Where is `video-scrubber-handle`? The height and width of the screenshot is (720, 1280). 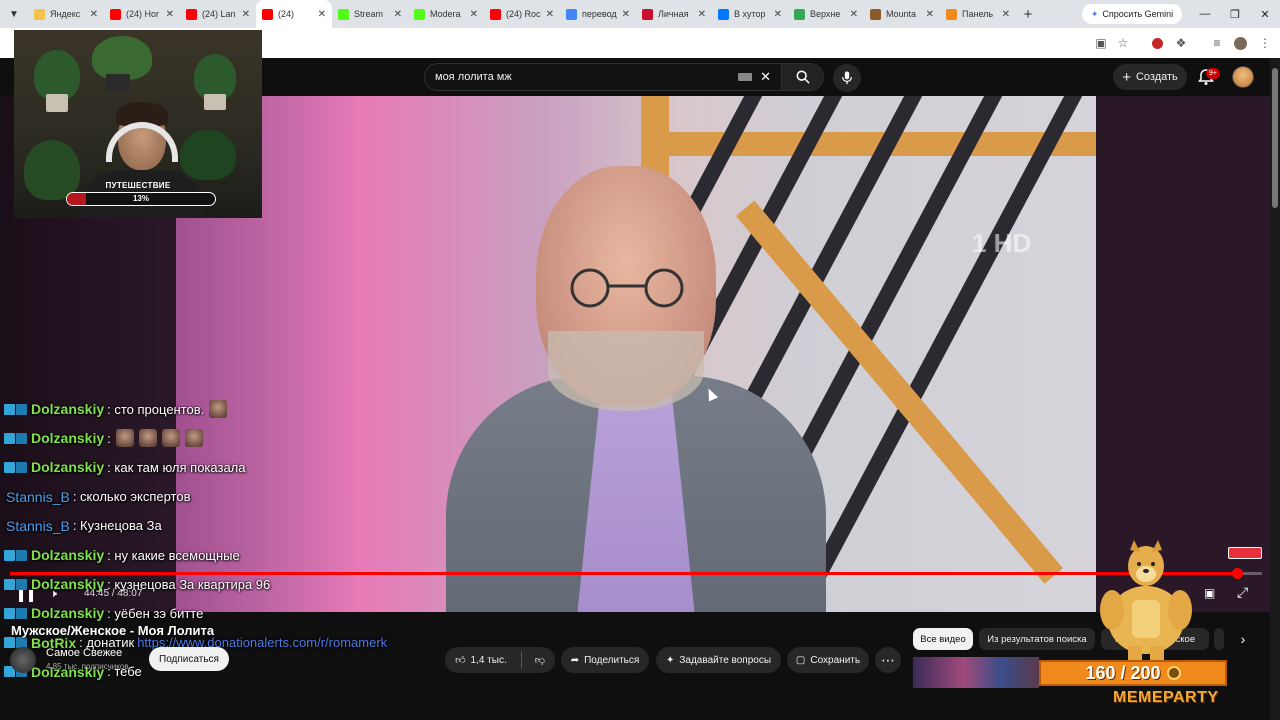
video-scrubber-handle is located at coordinates (1237, 573).